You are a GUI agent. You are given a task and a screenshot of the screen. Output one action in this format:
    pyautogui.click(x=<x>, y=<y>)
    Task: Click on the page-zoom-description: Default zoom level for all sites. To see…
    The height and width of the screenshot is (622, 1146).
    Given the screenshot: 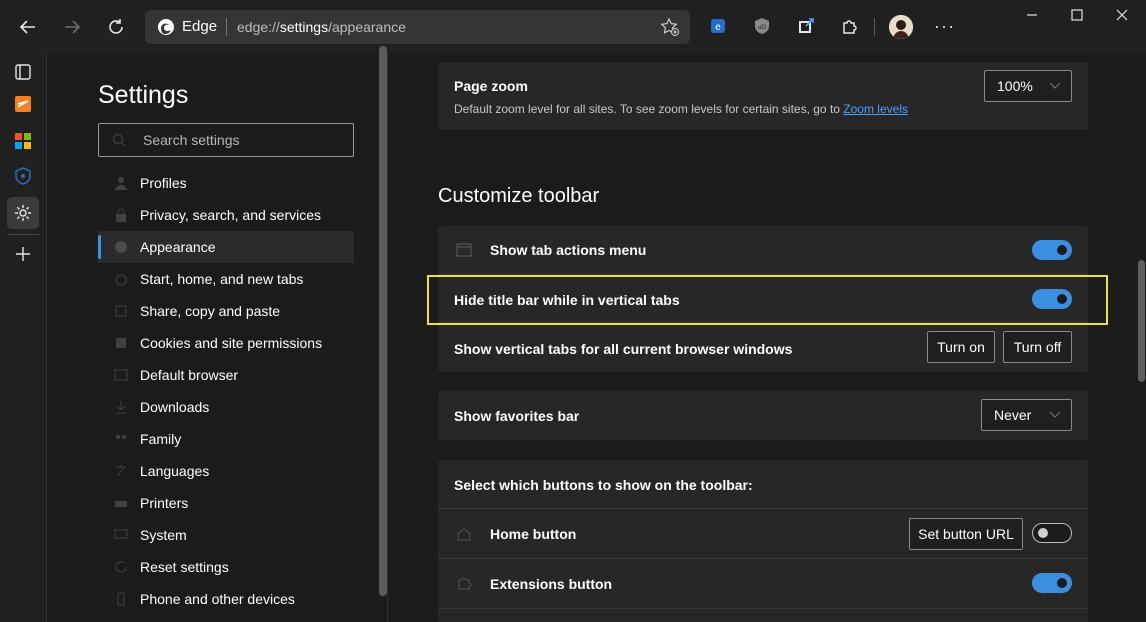 What is the action you would take?
    pyautogui.click(x=681, y=109)
    